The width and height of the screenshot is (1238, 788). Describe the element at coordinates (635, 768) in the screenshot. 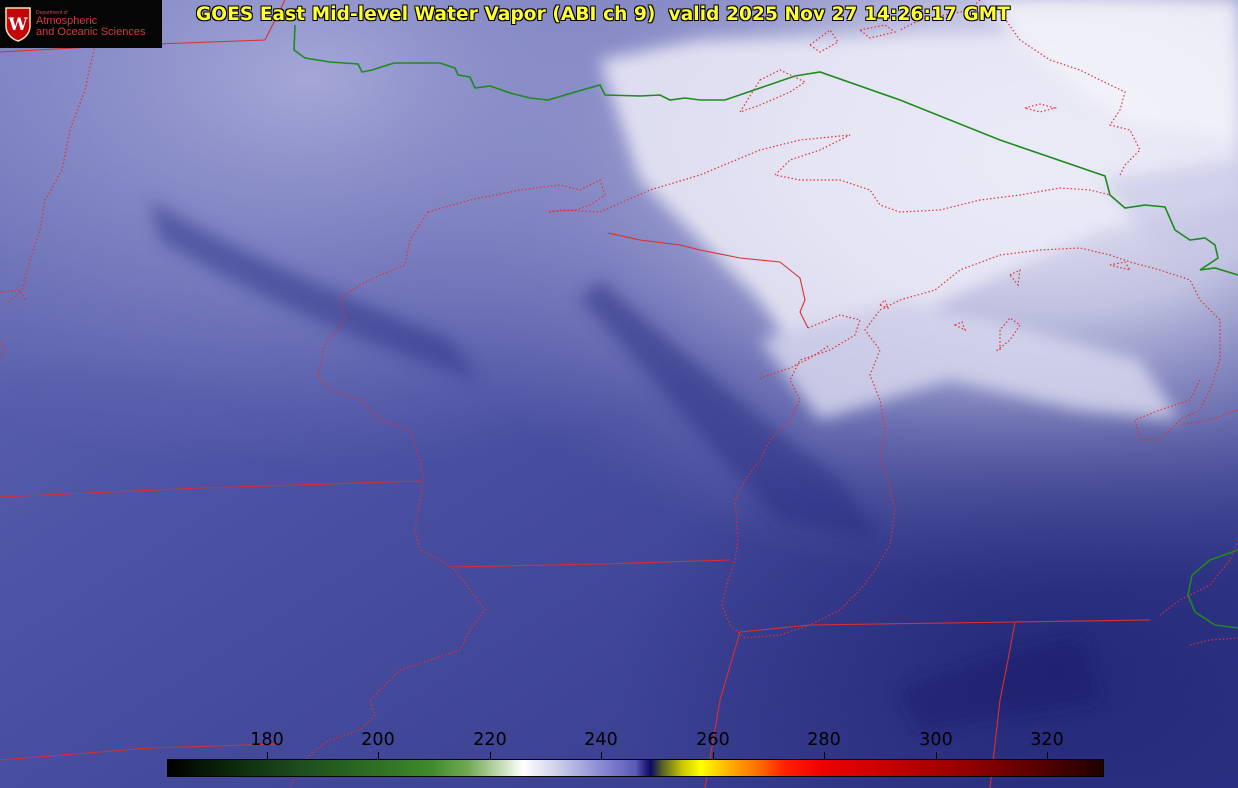

I see `temperature-colorbar` at that location.